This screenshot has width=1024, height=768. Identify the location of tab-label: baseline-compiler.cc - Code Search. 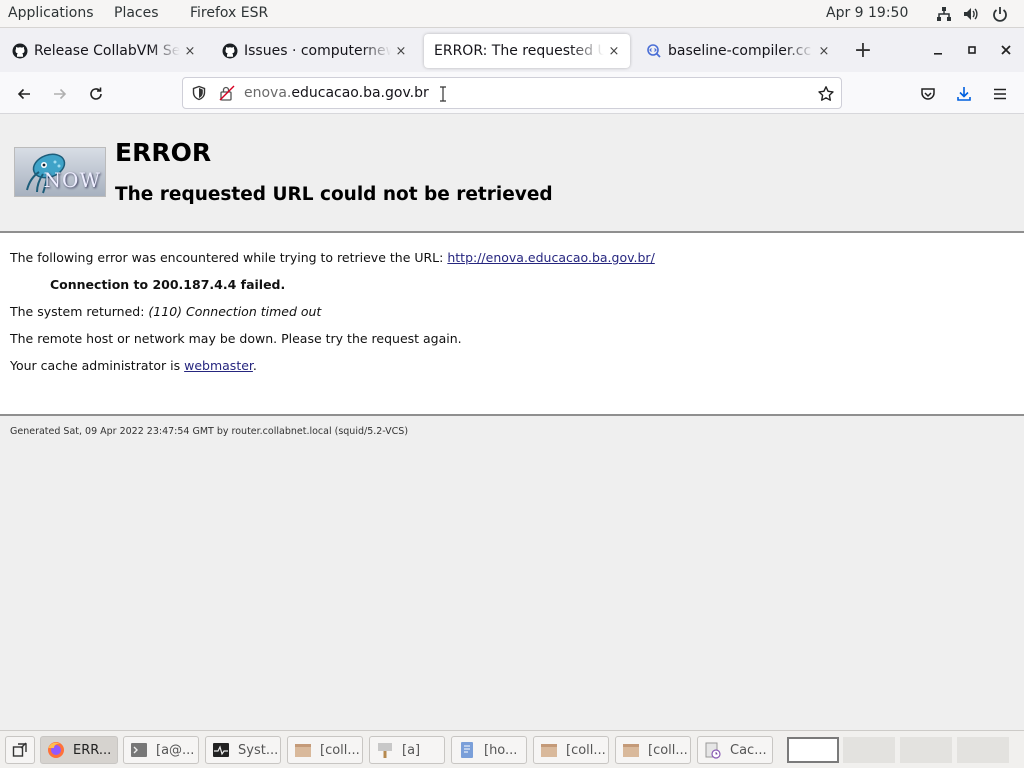
(741, 51).